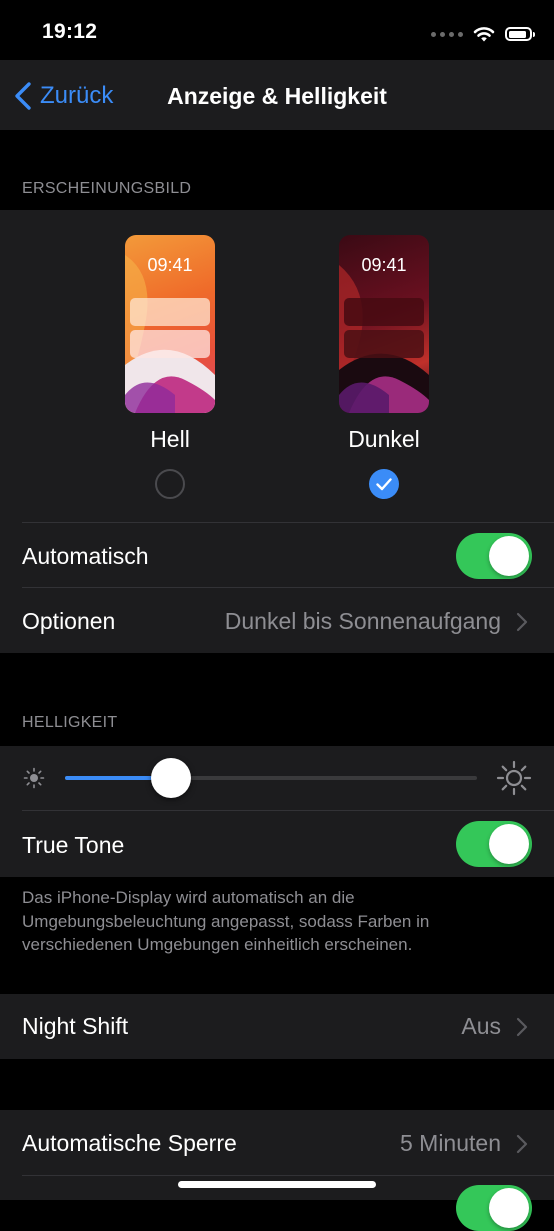  I want to click on night-shift-row: Night Shift Aus, so click(277, 1026).